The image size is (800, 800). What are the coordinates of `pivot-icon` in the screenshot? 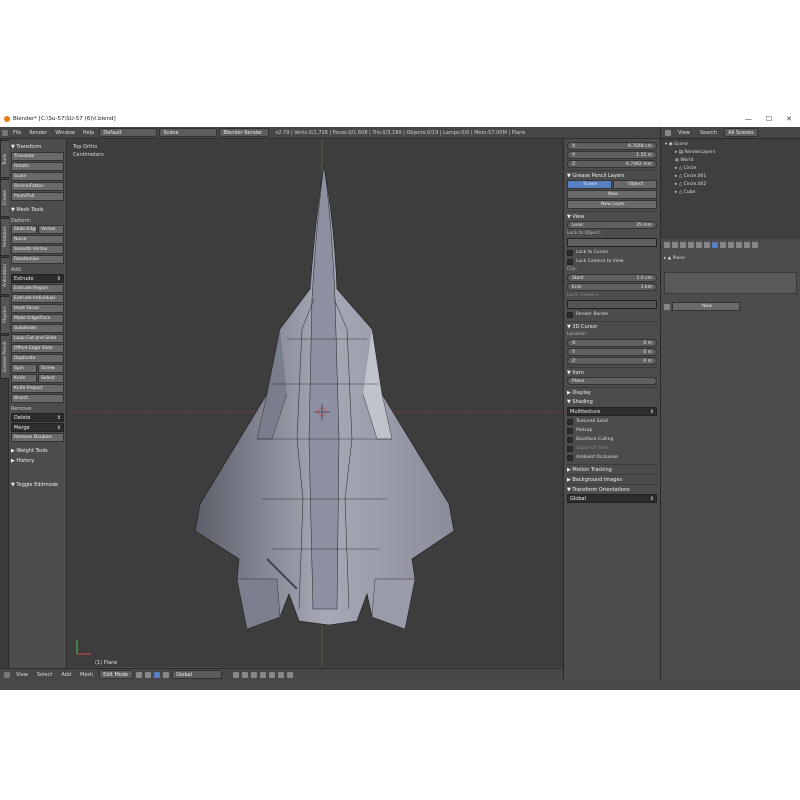 It's located at (148, 674).